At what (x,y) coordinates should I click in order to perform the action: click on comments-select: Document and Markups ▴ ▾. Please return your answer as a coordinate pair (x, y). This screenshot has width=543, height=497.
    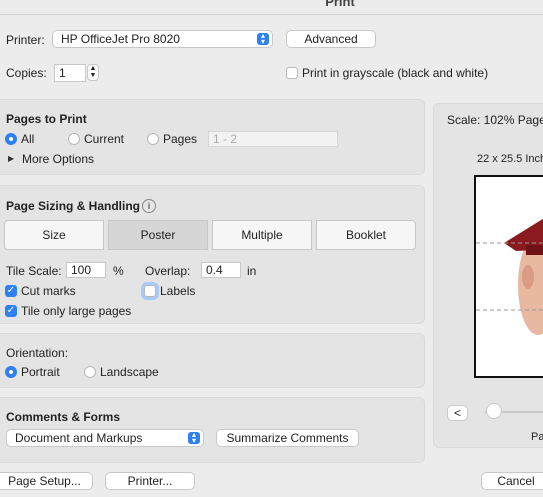
    Looking at the image, I should click on (105, 438).